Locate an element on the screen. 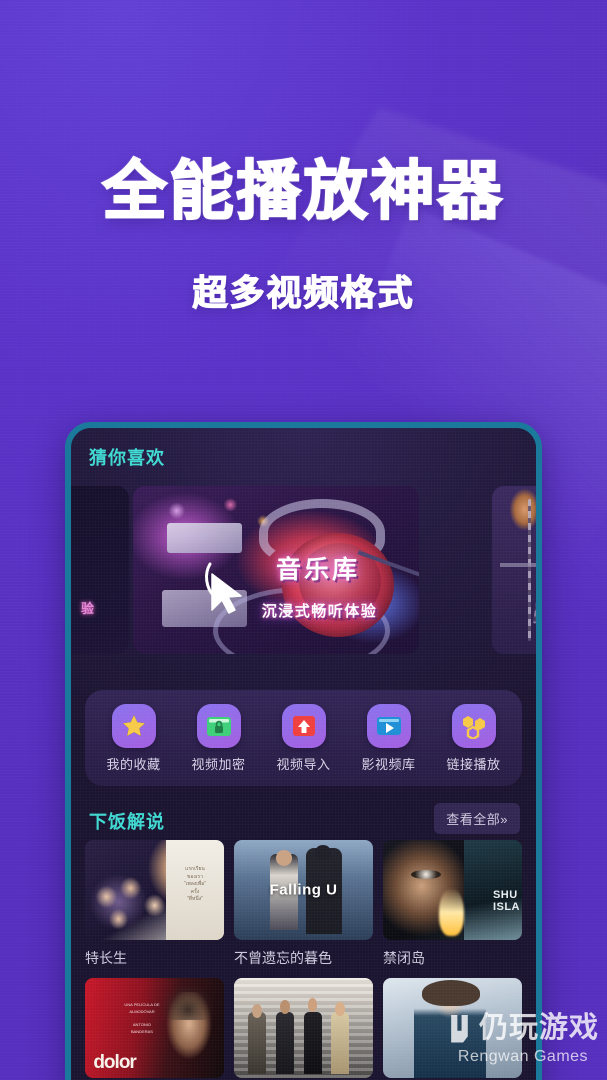  thumb-overlay-title: Falling U is located at coordinates (303, 890).